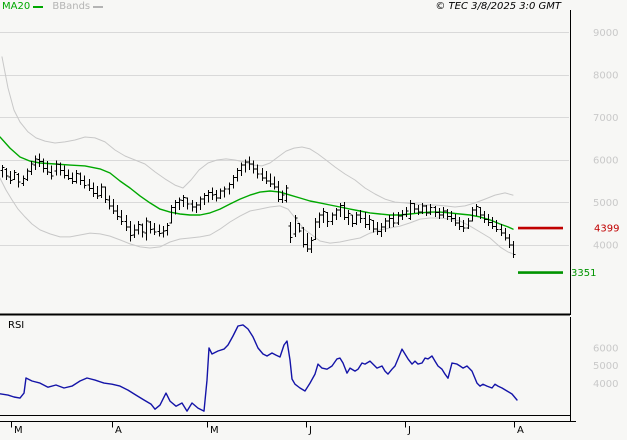  What do you see at coordinates (16, 325) in the screenshot?
I see `rsi-panel-title: RSI` at bounding box center [16, 325].